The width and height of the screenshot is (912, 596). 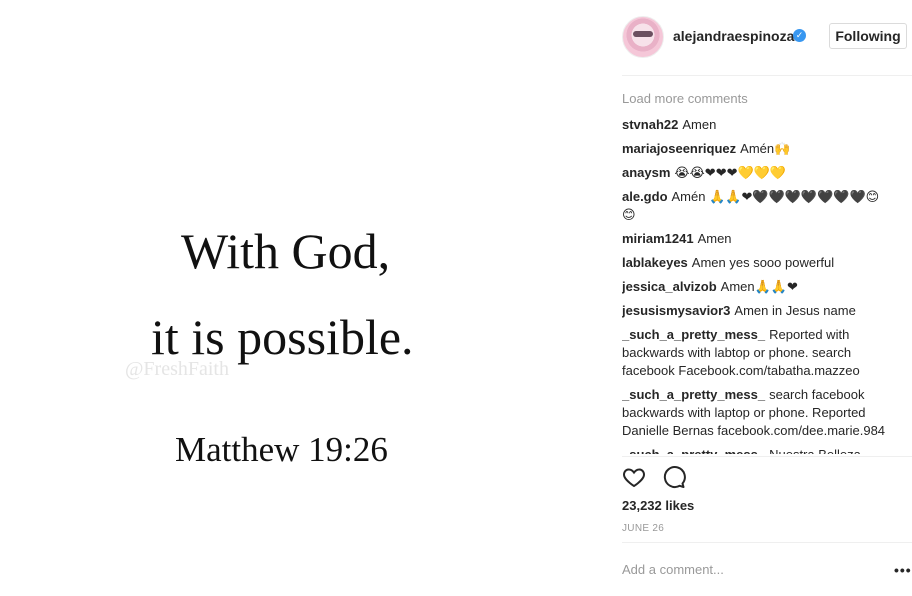 What do you see at coordinates (767, 542) in the screenshot?
I see `footer-divider` at bounding box center [767, 542].